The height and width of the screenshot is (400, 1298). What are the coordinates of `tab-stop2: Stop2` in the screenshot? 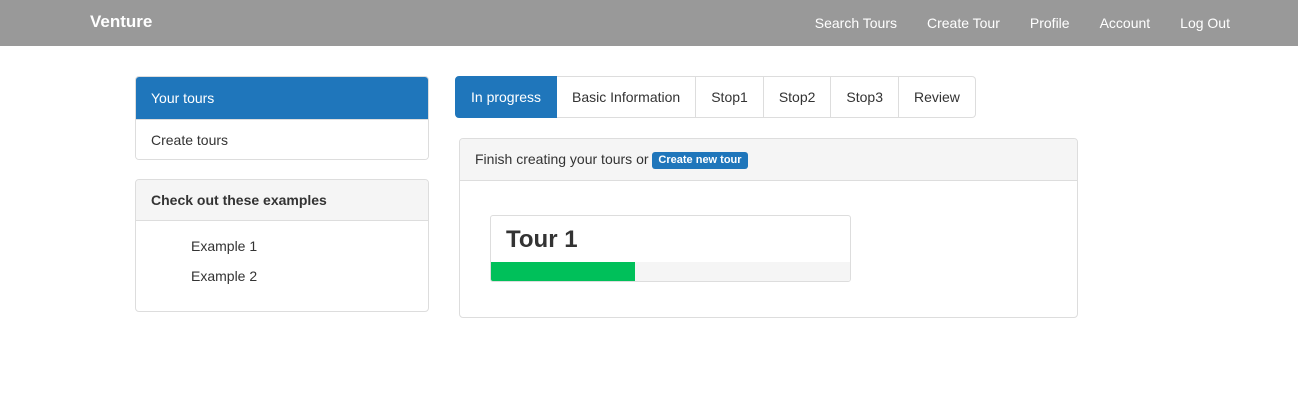 It's located at (797, 97).